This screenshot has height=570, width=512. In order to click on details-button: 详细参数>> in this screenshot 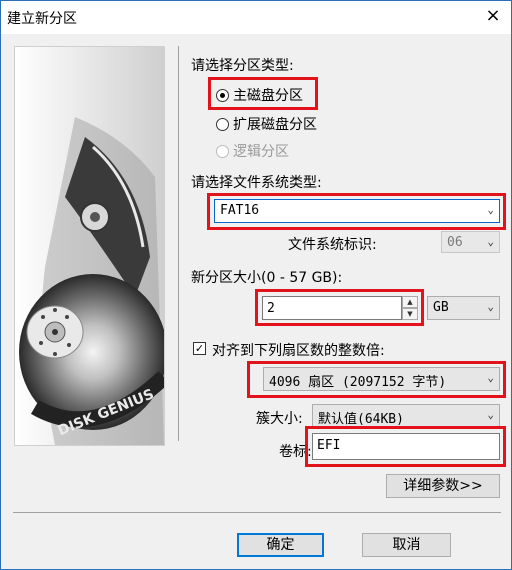, I will do `click(443, 486)`.